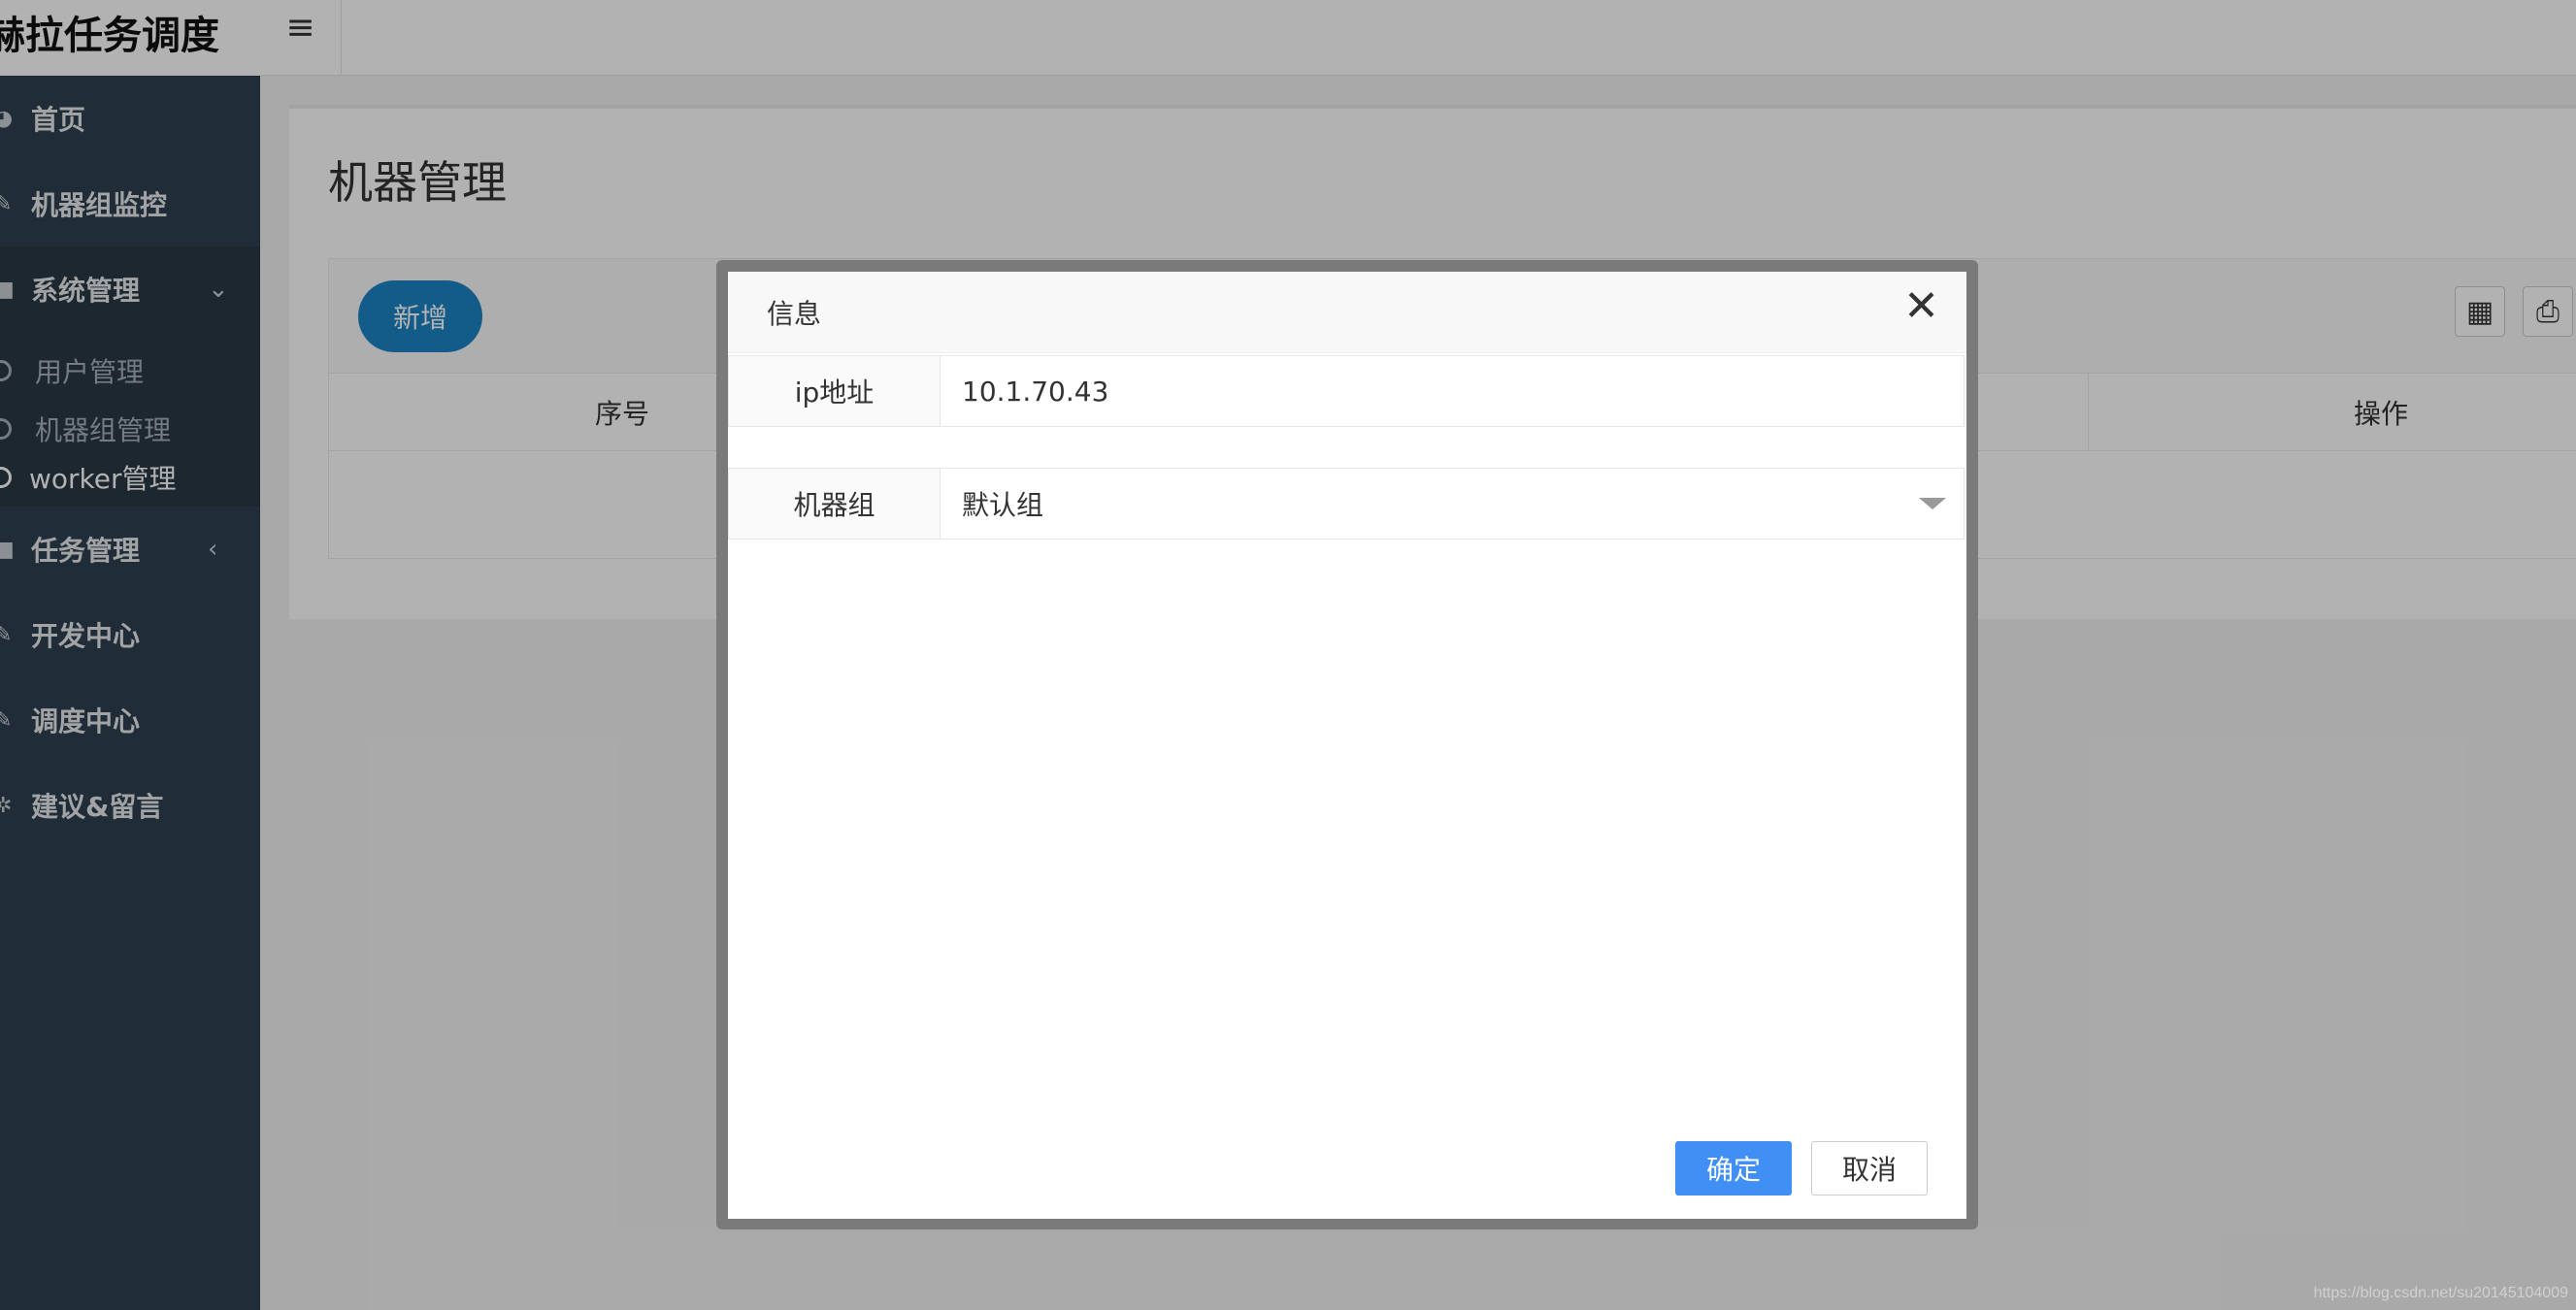 This screenshot has width=2576, height=1310. What do you see at coordinates (2440, 1293) in the screenshot?
I see `watermark: https://blog.csdn.net/su20145104009` at bounding box center [2440, 1293].